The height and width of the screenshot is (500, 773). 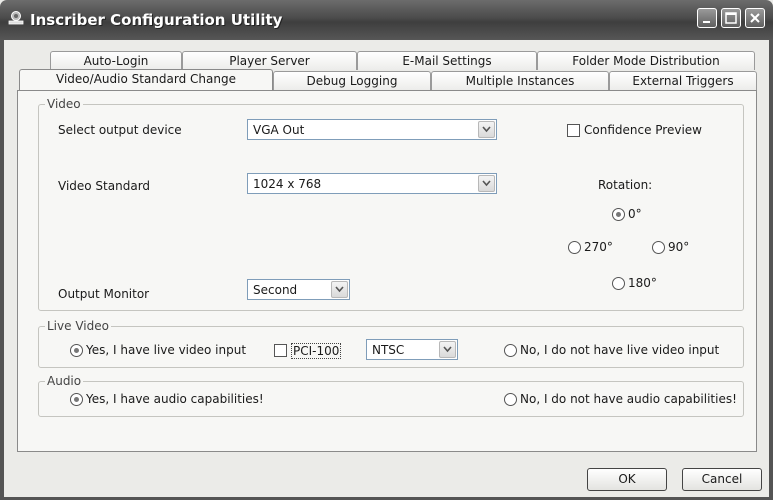 I want to click on video-format-value: NTSC, so click(x=388, y=350).